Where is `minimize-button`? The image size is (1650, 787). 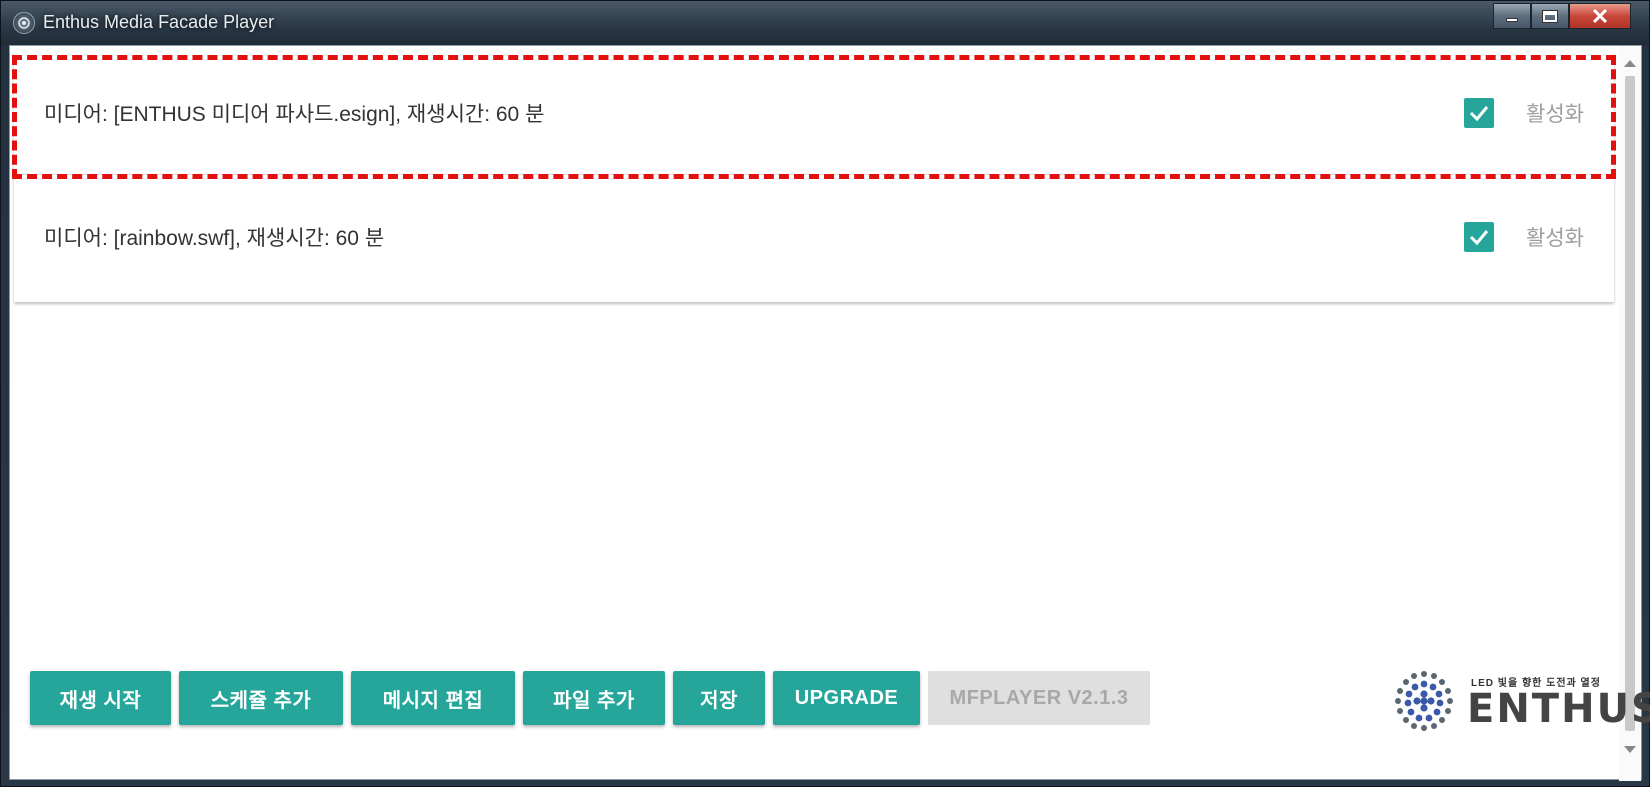 minimize-button is located at coordinates (1512, 16).